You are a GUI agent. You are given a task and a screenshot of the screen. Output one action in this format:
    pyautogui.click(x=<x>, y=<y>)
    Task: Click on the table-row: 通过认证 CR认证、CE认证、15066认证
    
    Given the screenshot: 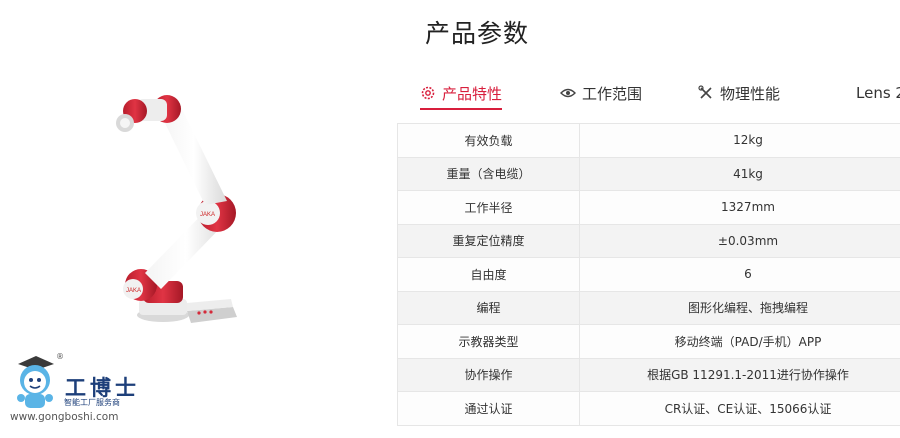 What is the action you would take?
    pyautogui.click(x=648, y=408)
    